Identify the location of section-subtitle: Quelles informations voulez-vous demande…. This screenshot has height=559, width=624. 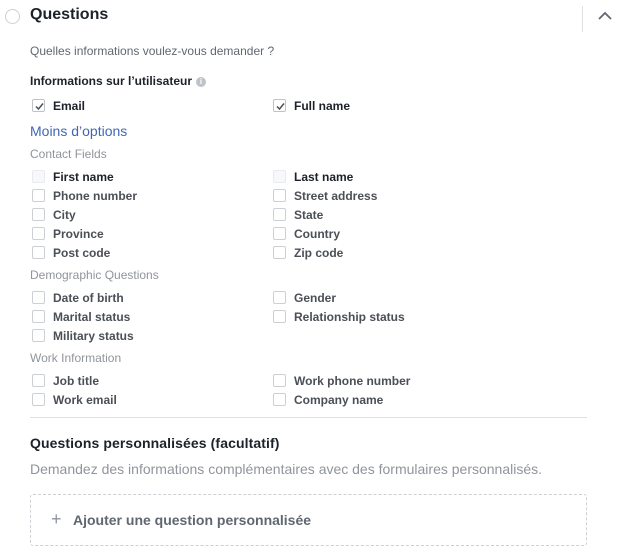
(152, 51).